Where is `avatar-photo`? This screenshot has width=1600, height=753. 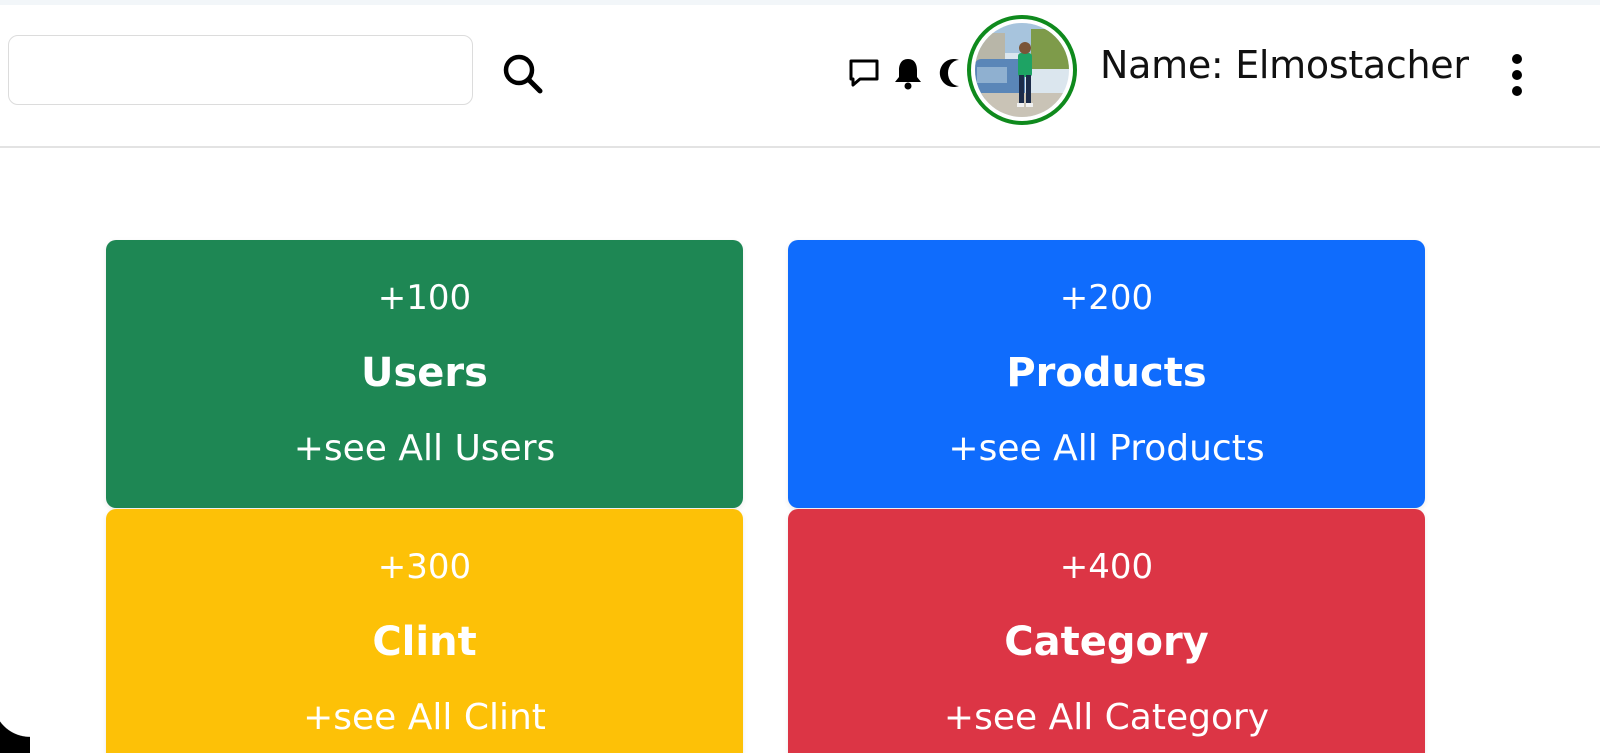 avatar-photo is located at coordinates (1022, 70).